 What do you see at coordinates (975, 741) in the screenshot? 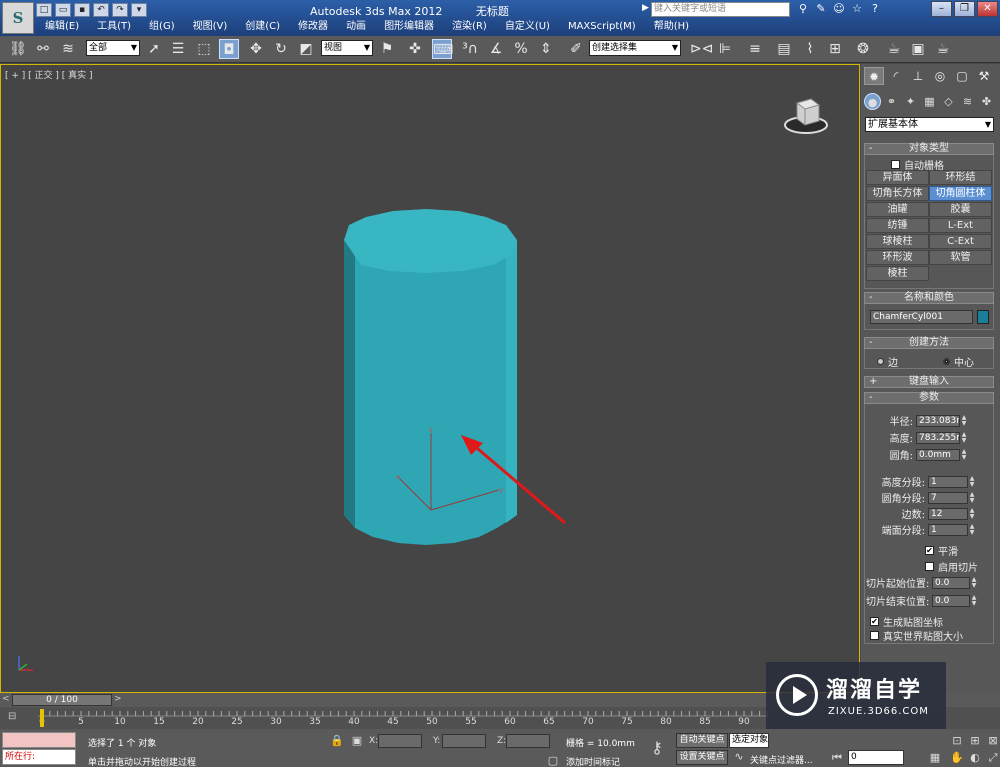
I see `zoom-extents-all-icon: ⊞` at bounding box center [975, 741].